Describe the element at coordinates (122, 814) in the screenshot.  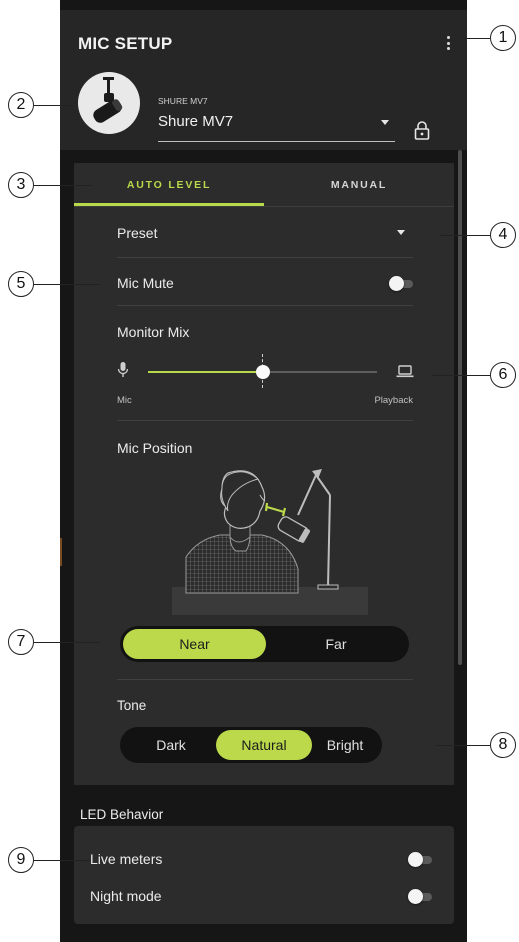
I see `led-behavior-title: LED Behavior` at that location.